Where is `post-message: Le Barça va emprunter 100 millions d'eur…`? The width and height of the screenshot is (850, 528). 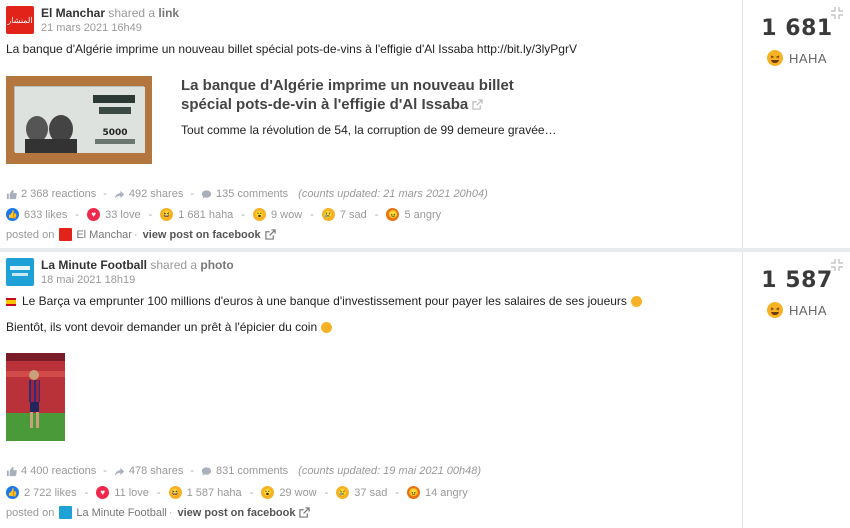
post-message: Le Barça va emprunter 100 millions d'eur… is located at coordinates (324, 301).